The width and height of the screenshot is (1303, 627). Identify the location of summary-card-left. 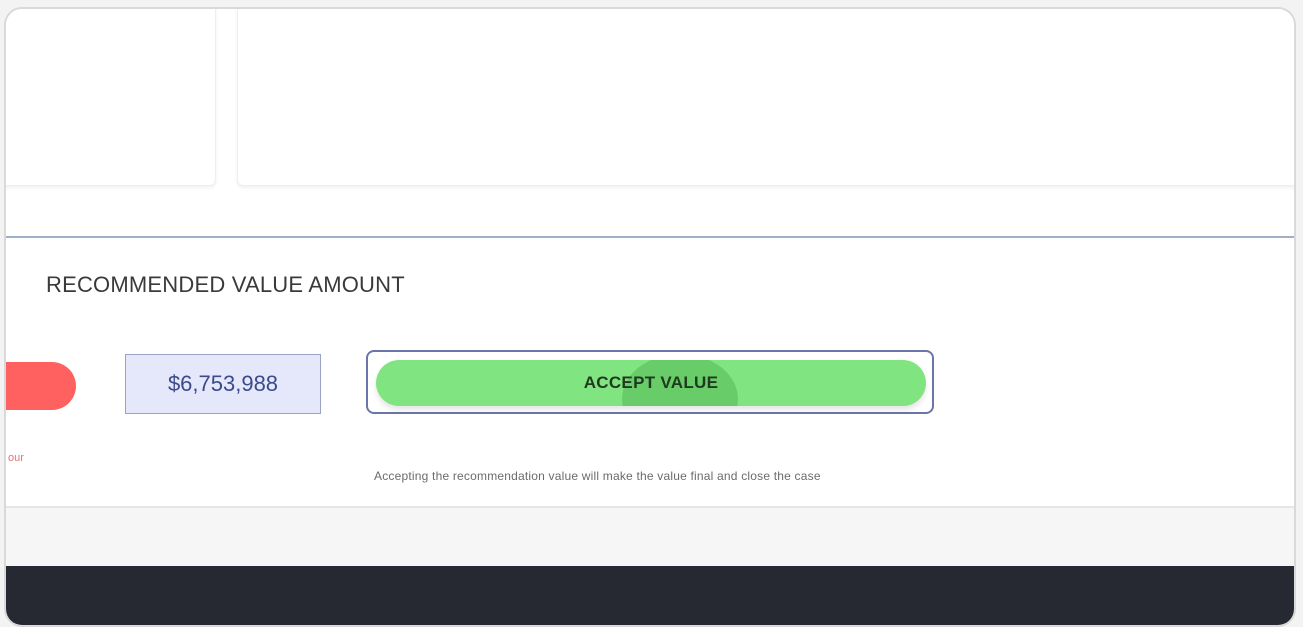
(111, 97).